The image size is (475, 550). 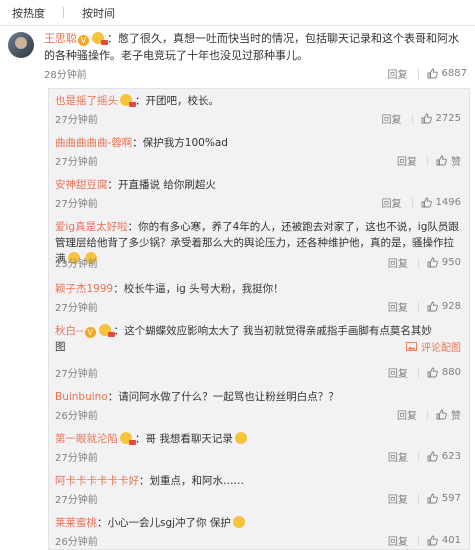 What do you see at coordinates (91, 227) in the screenshot?
I see `reply-username: 爱ig真是太好啦` at bounding box center [91, 227].